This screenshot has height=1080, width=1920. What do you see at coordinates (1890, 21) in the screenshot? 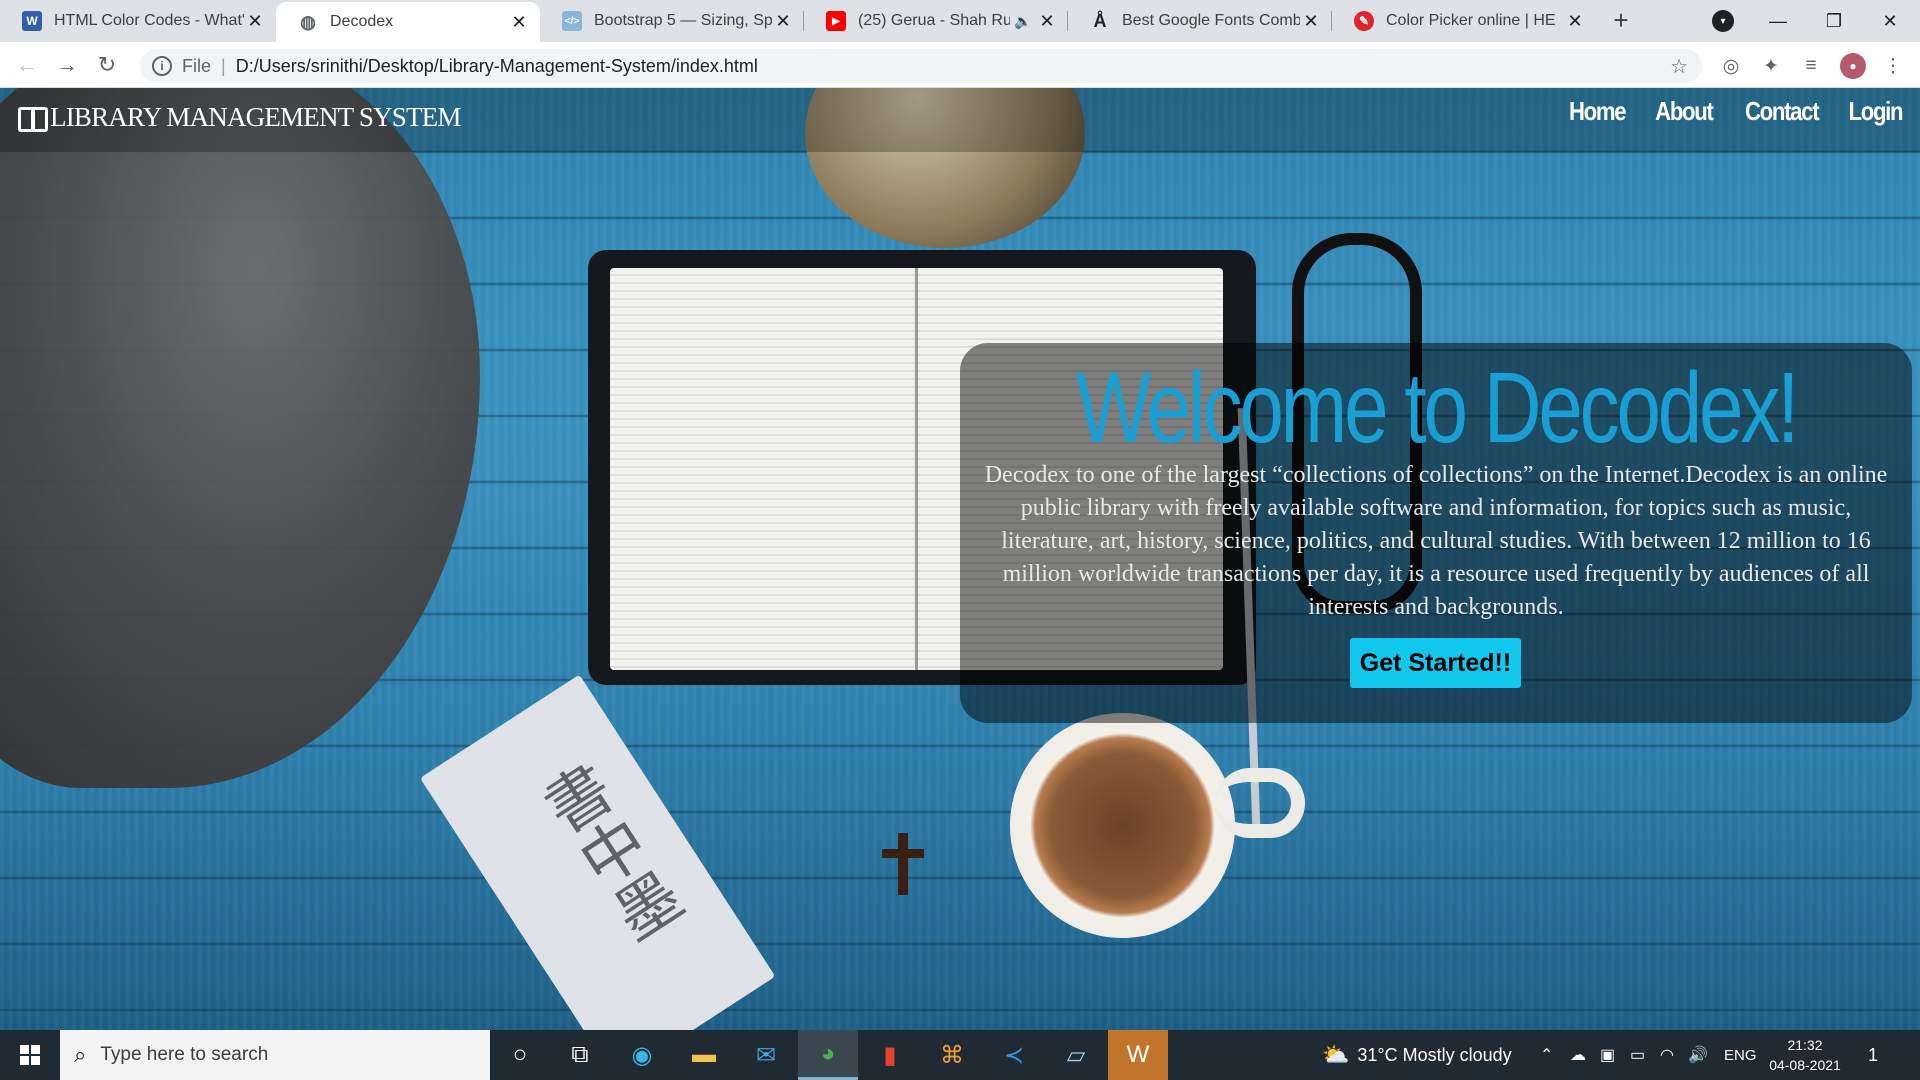
I see `window-close-icon: ✕` at bounding box center [1890, 21].